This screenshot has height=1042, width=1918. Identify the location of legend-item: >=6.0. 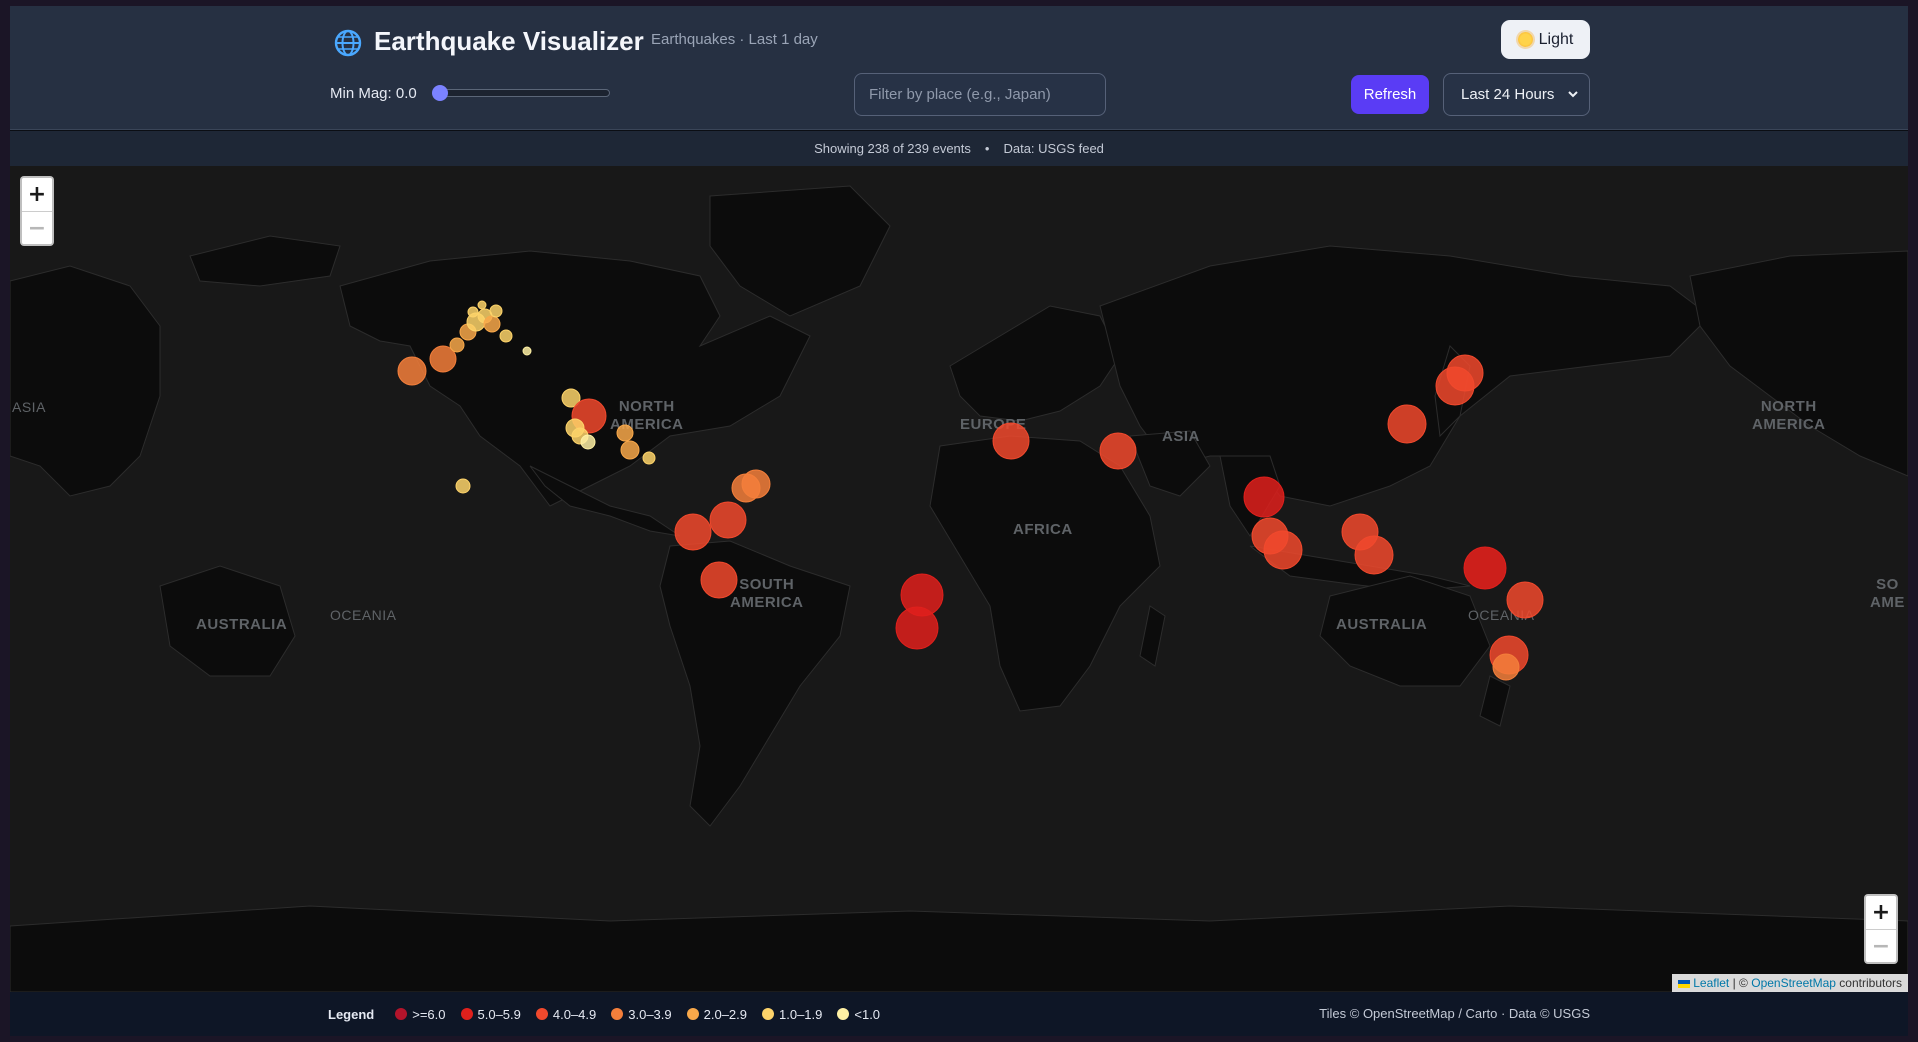
(420, 1014).